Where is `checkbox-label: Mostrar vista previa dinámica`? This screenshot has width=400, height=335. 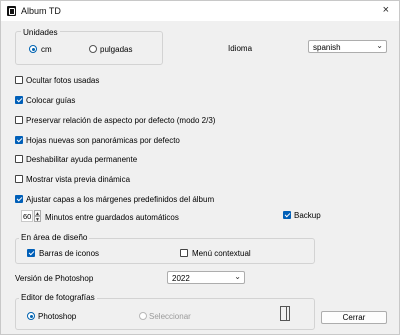
checkbox-label: Mostrar vista previa dinámica is located at coordinates (78, 179).